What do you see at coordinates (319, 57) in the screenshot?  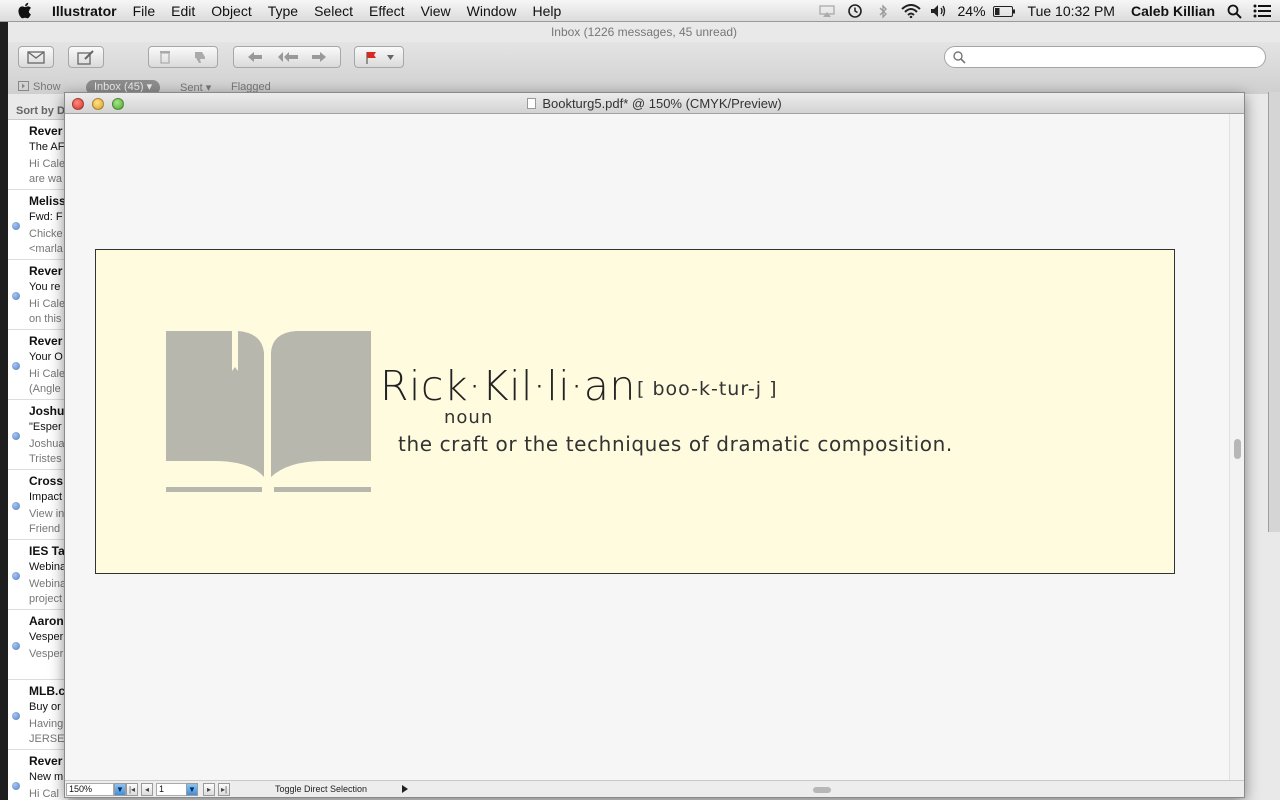 I see `forward-icon` at bounding box center [319, 57].